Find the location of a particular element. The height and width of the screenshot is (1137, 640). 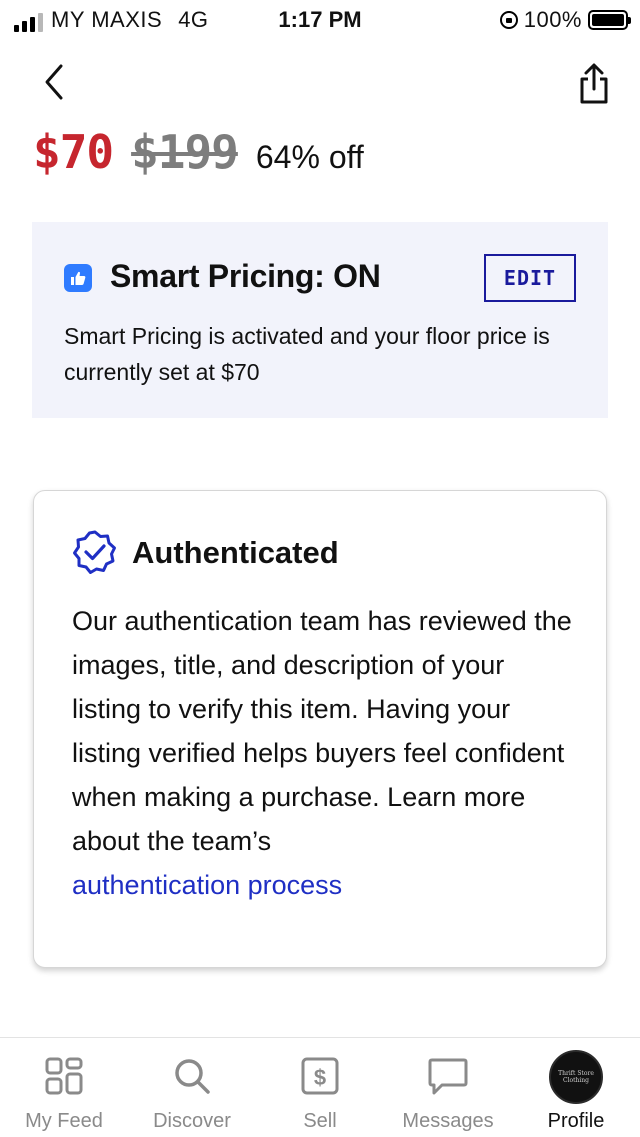

discount-label: 64% off is located at coordinates (309, 157).